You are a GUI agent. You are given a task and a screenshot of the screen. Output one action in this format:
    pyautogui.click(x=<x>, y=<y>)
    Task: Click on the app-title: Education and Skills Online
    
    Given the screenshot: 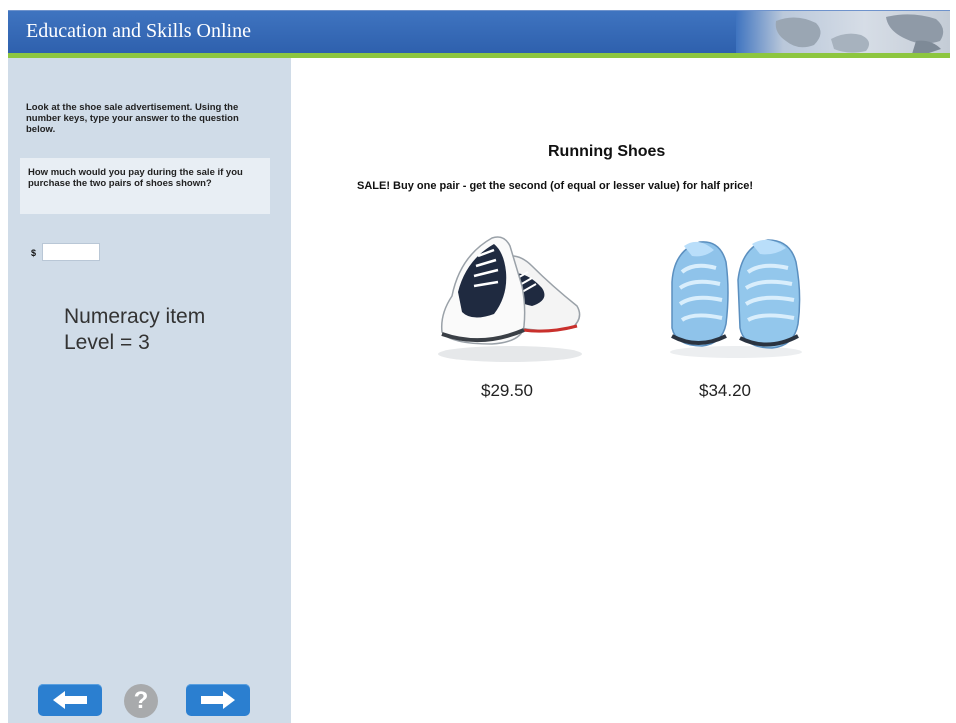 What is the action you would take?
    pyautogui.click(x=138, y=31)
    